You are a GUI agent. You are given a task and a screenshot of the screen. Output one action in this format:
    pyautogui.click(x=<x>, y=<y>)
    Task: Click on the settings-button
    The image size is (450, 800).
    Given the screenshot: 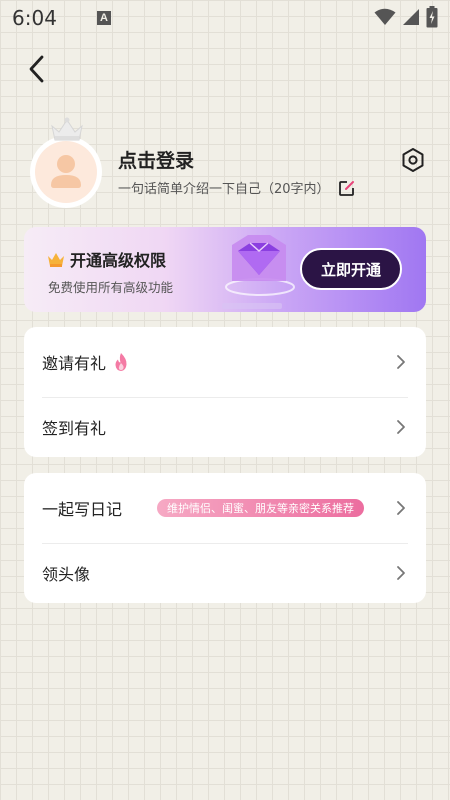 What is the action you would take?
    pyautogui.click(x=413, y=160)
    